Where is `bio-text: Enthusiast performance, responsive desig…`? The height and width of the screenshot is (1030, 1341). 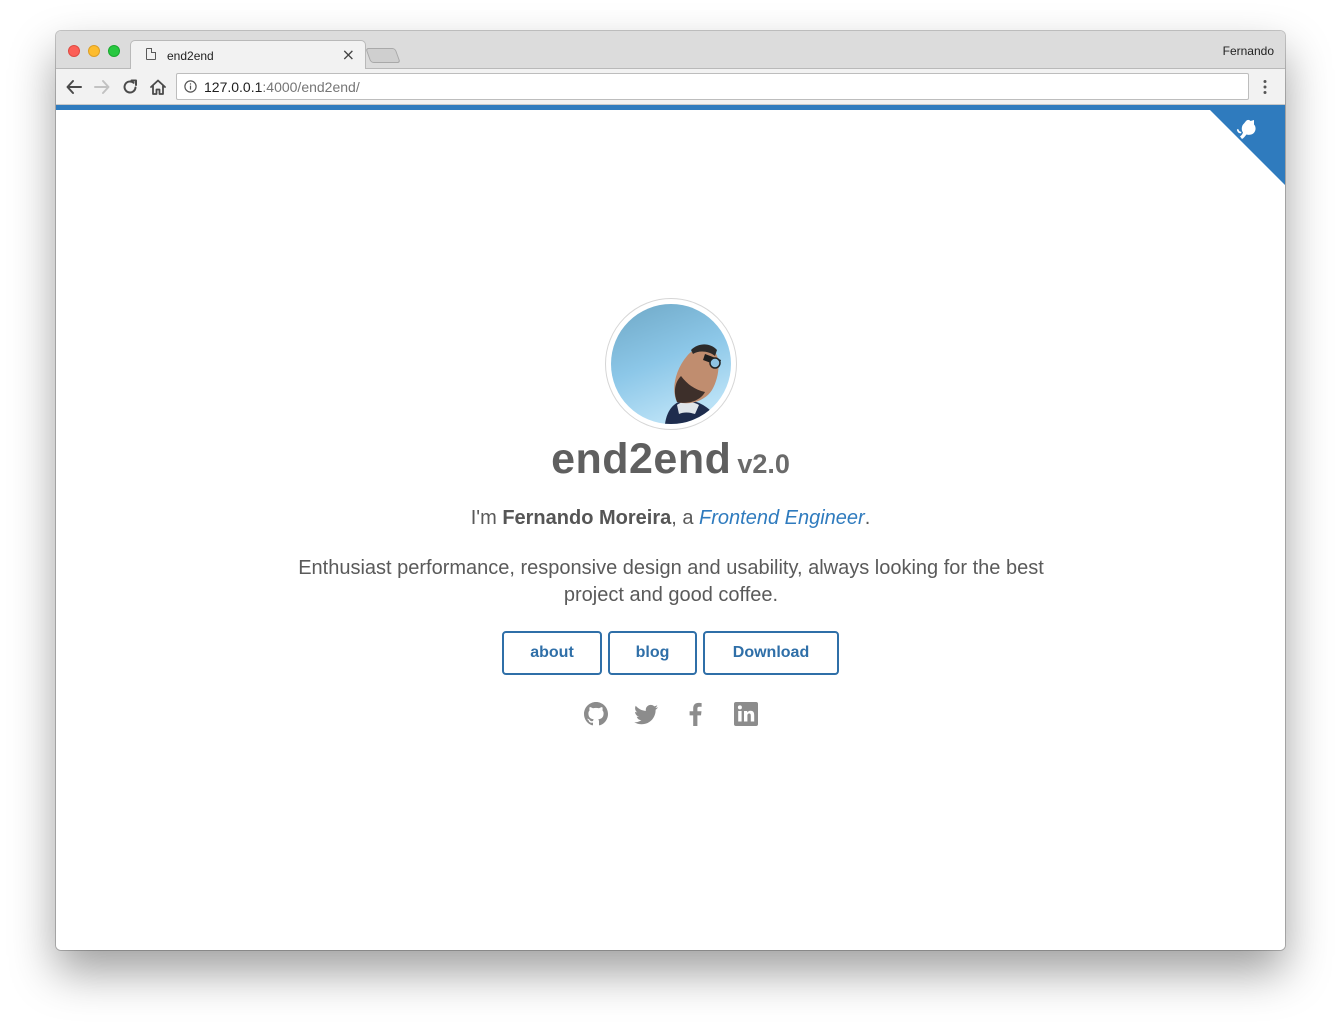
bio-text: Enthusiast performance, responsive desig… is located at coordinates (671, 581).